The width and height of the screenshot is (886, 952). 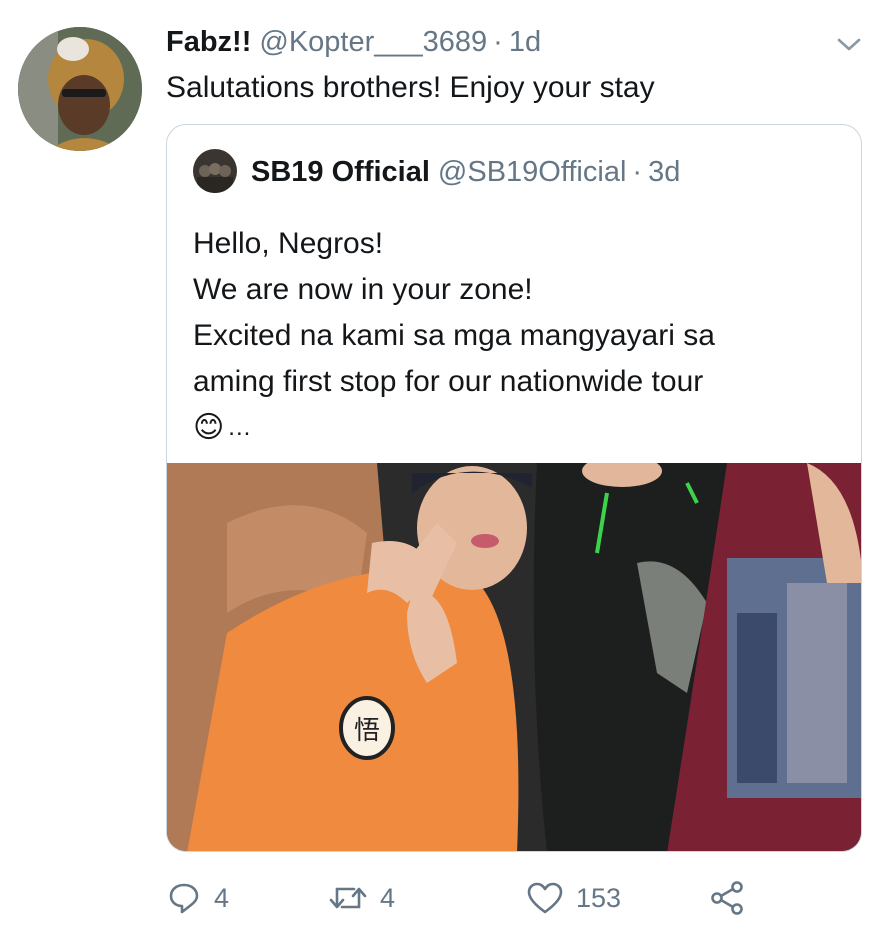 I want to click on author-avatar-image, so click(x=80, y=89).